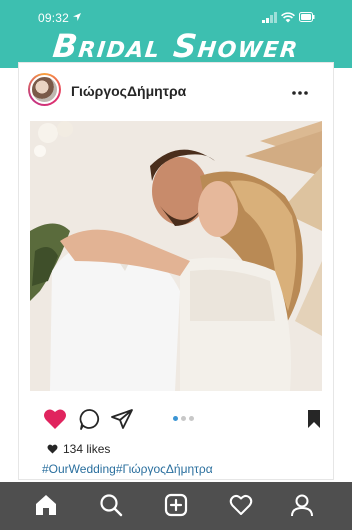  Describe the element at coordinates (269, 17) in the screenshot. I see `signal-icon` at that location.